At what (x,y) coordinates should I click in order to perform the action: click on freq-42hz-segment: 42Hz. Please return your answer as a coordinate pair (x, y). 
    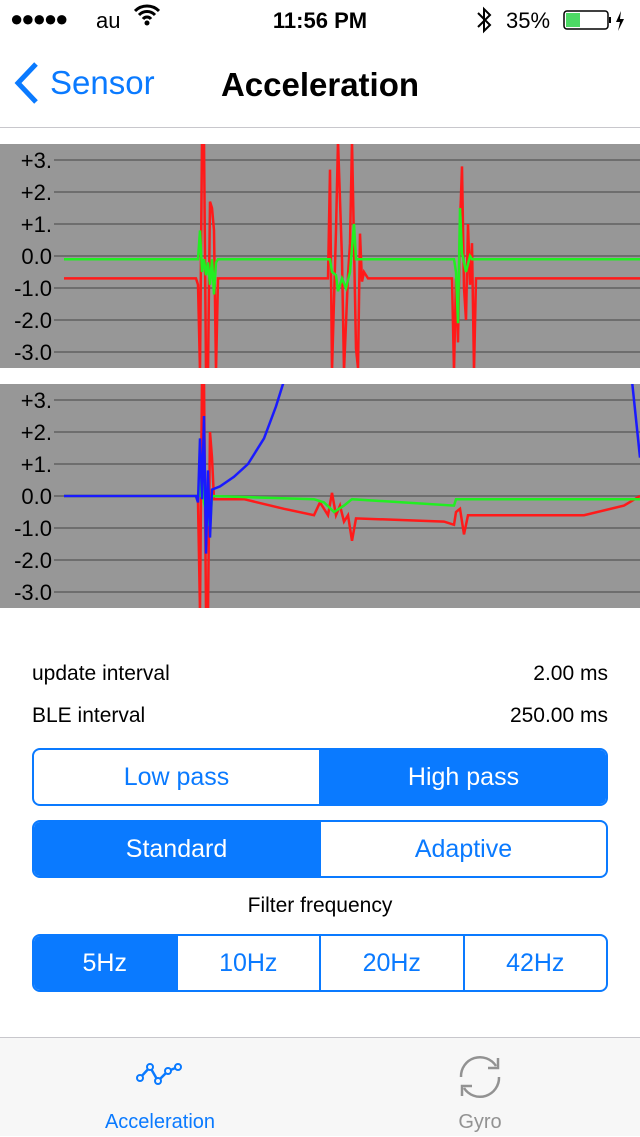
    Looking at the image, I should click on (534, 963).